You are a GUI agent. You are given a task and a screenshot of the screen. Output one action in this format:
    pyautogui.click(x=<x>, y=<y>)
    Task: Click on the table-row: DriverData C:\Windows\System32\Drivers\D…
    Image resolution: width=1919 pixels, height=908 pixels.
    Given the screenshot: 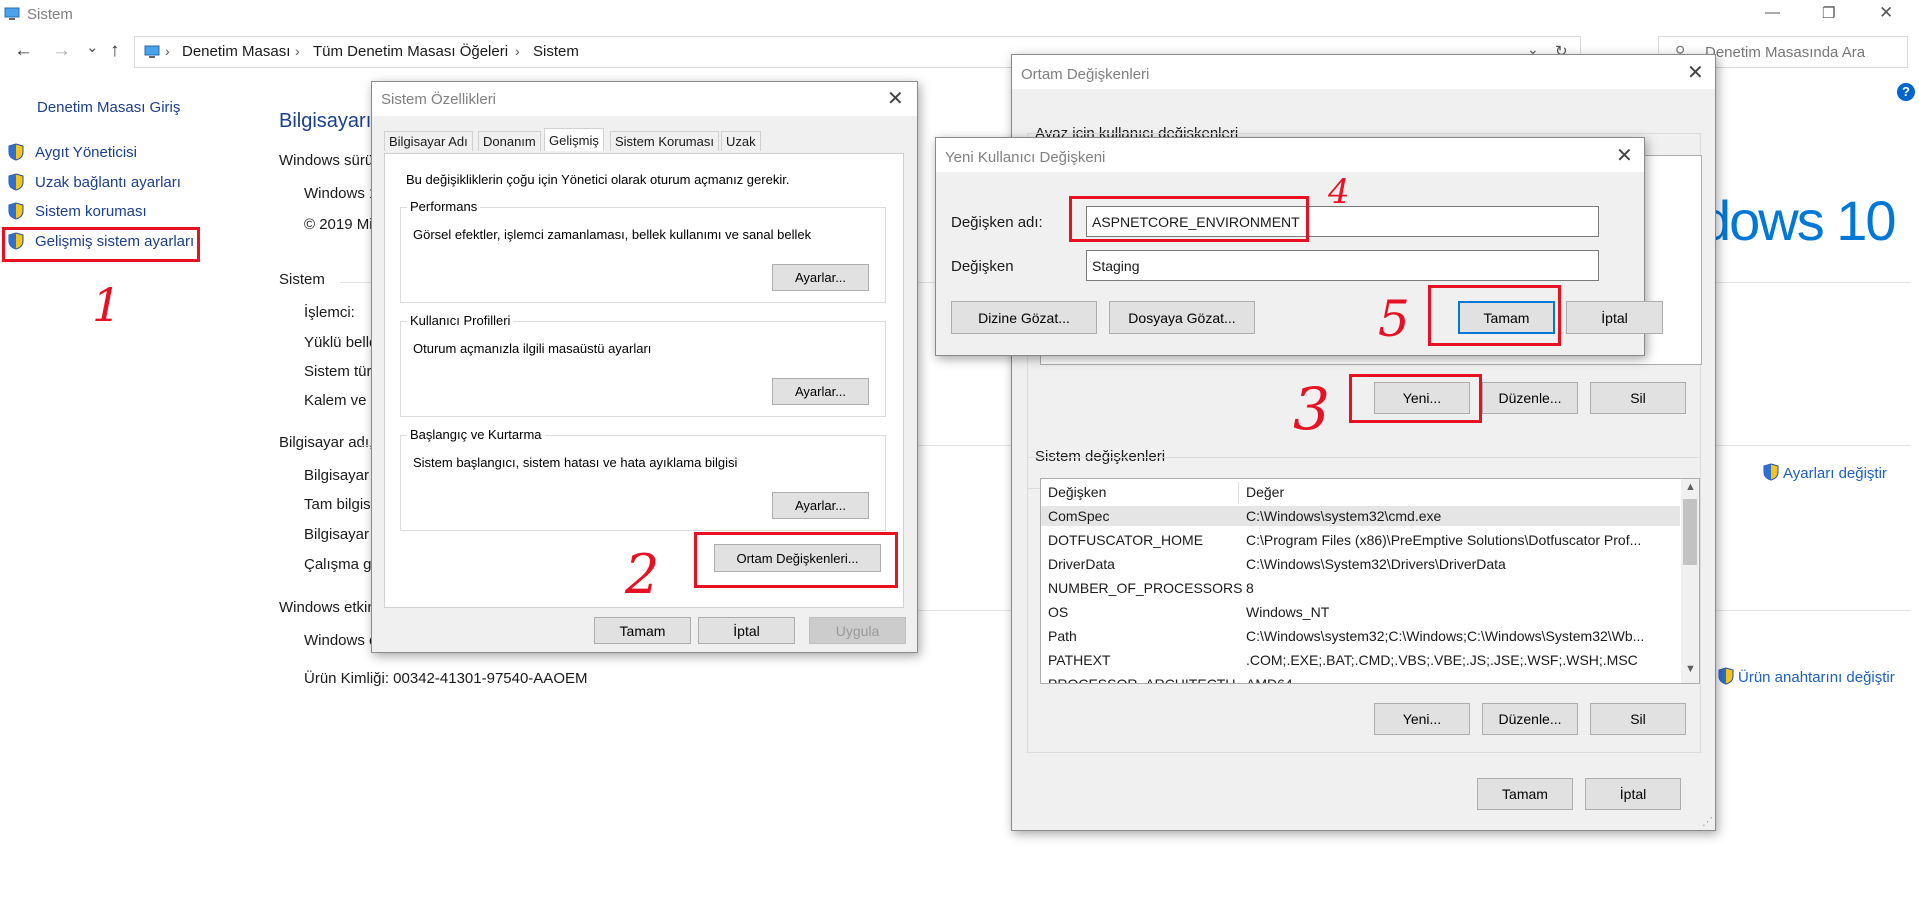 What is the action you would take?
    pyautogui.click(x=1360, y=564)
    